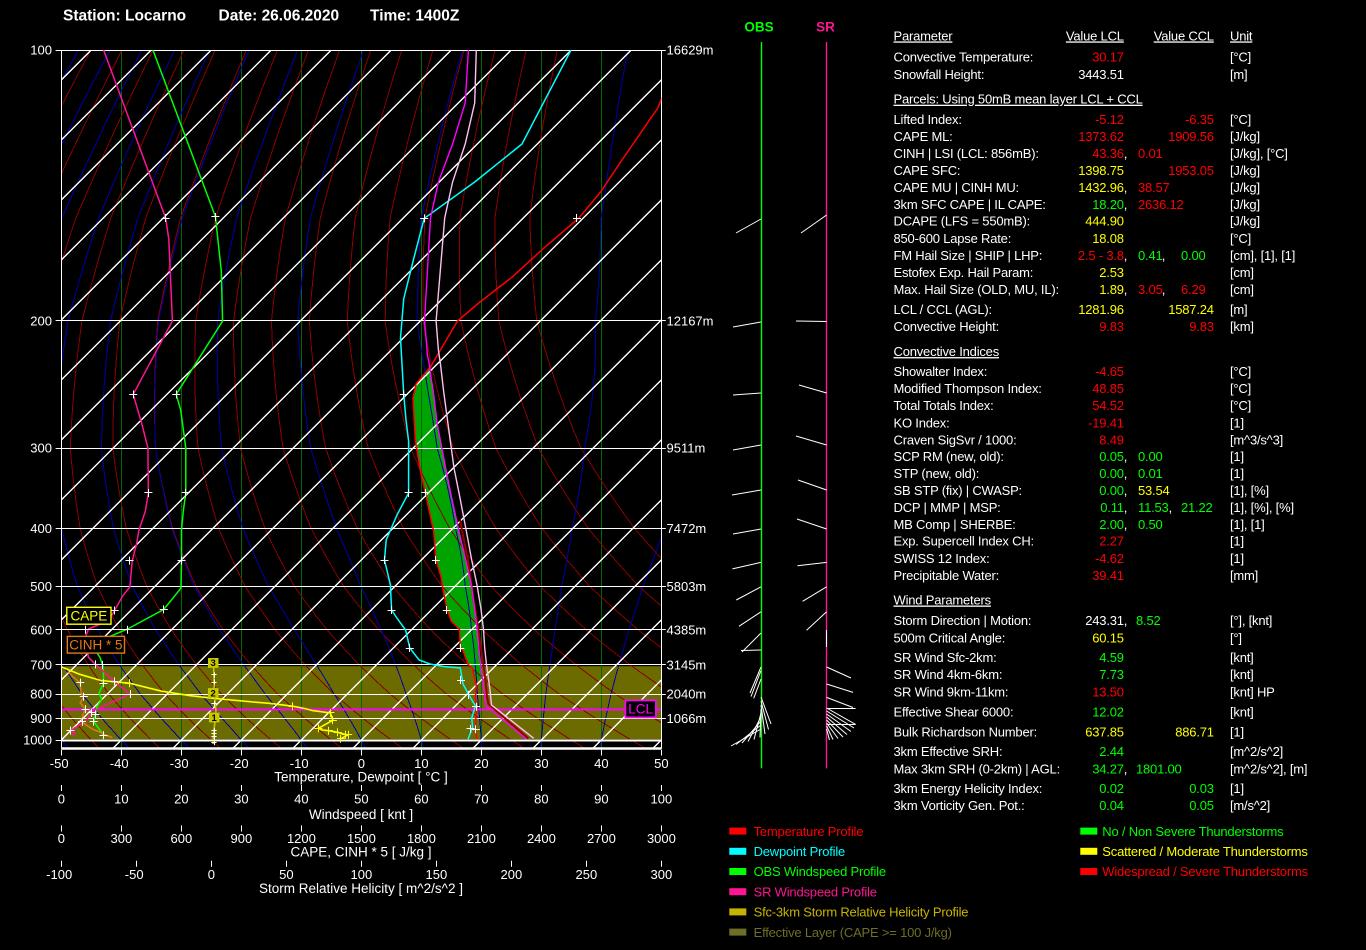 Image resolution: width=1366 pixels, height=950 pixels. What do you see at coordinates (861, 912) in the screenshot?
I see `svg-text:Sfc-3km Storm Relative Helicit: Sfc-3km Storm Relative Helicity Profile` at bounding box center [861, 912].